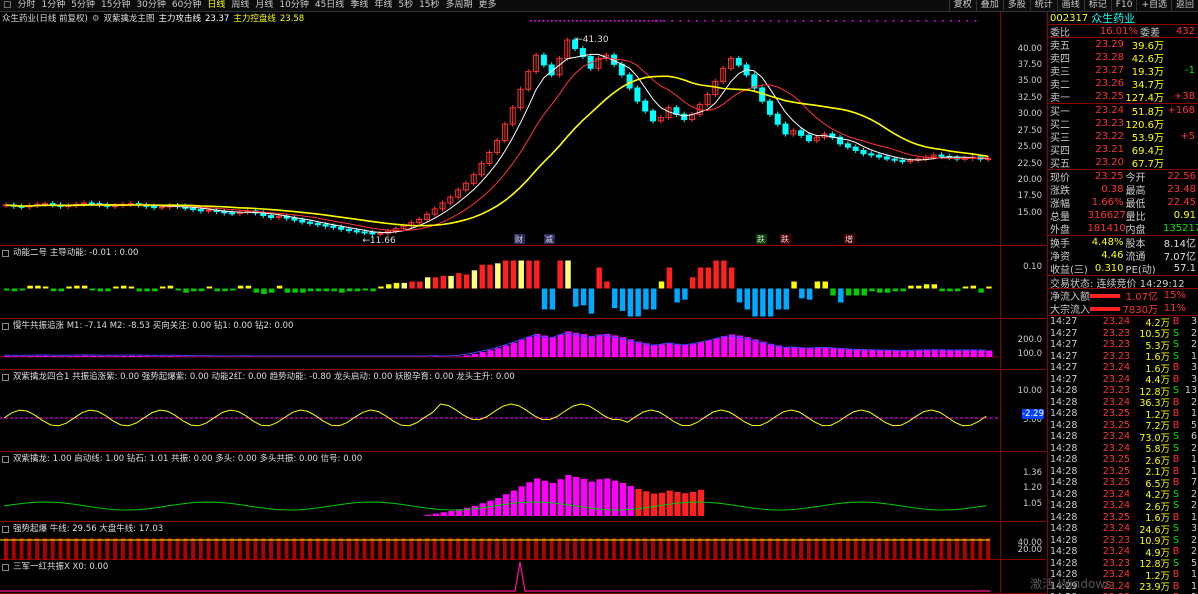 The image size is (1198, 594). What do you see at coordinates (1123, 495) in the screenshot?
I see `trade-row: 14:28 23.24 4.2万 S 2` at bounding box center [1123, 495].